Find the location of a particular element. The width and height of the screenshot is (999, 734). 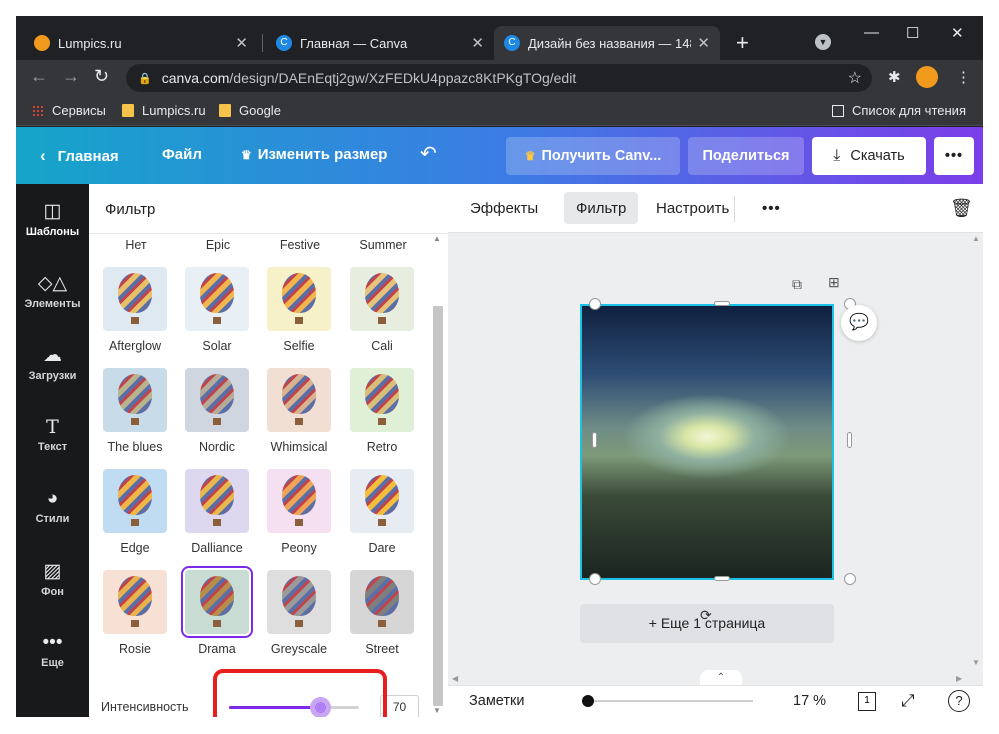

zoom-value: 17 % is located at coordinates (809, 701).